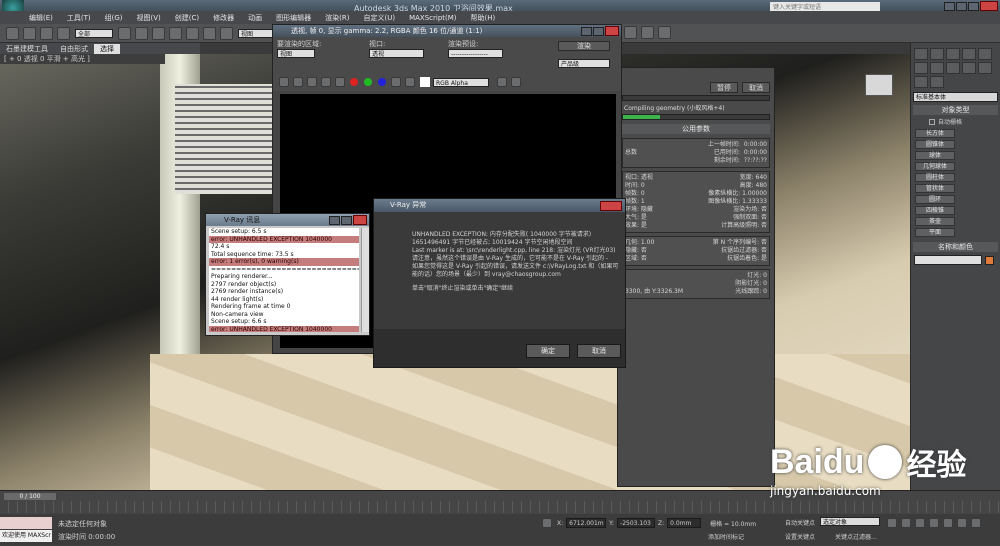  I want to click on lock-selection-icon, so click(547, 523).